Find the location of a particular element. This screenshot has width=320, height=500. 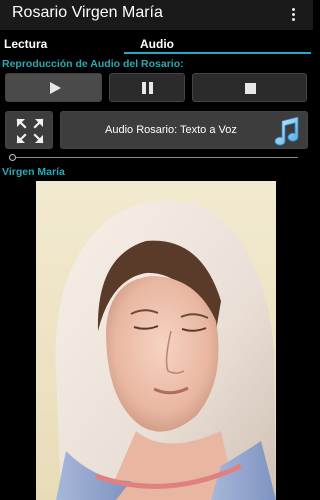

audio-section-label: Reproducción de Audio del Rosario: is located at coordinates (93, 64).